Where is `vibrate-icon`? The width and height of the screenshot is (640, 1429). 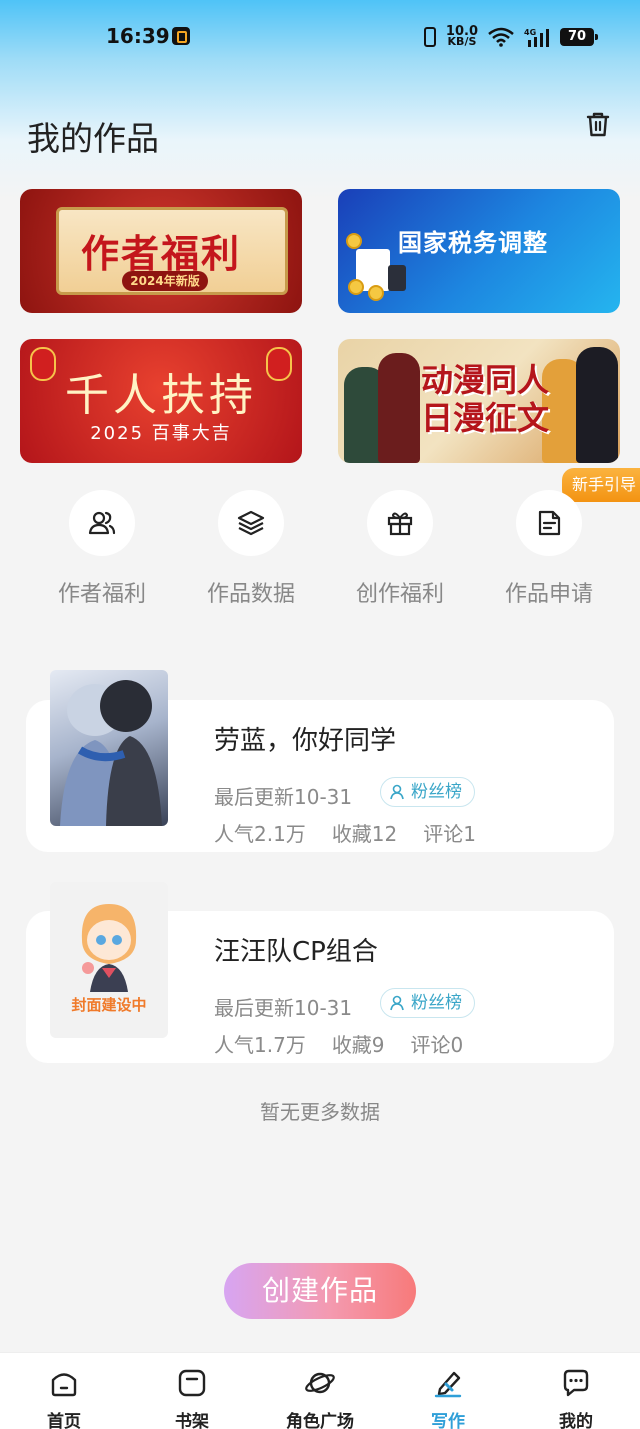
vibrate-icon is located at coordinates (429, 37).